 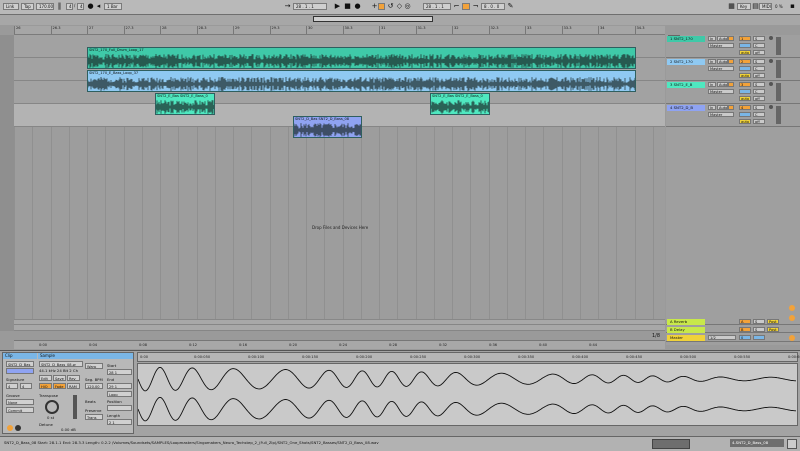 What do you see at coordinates (686, 338) in the screenshot?
I see `track-name: Master` at bounding box center [686, 338].